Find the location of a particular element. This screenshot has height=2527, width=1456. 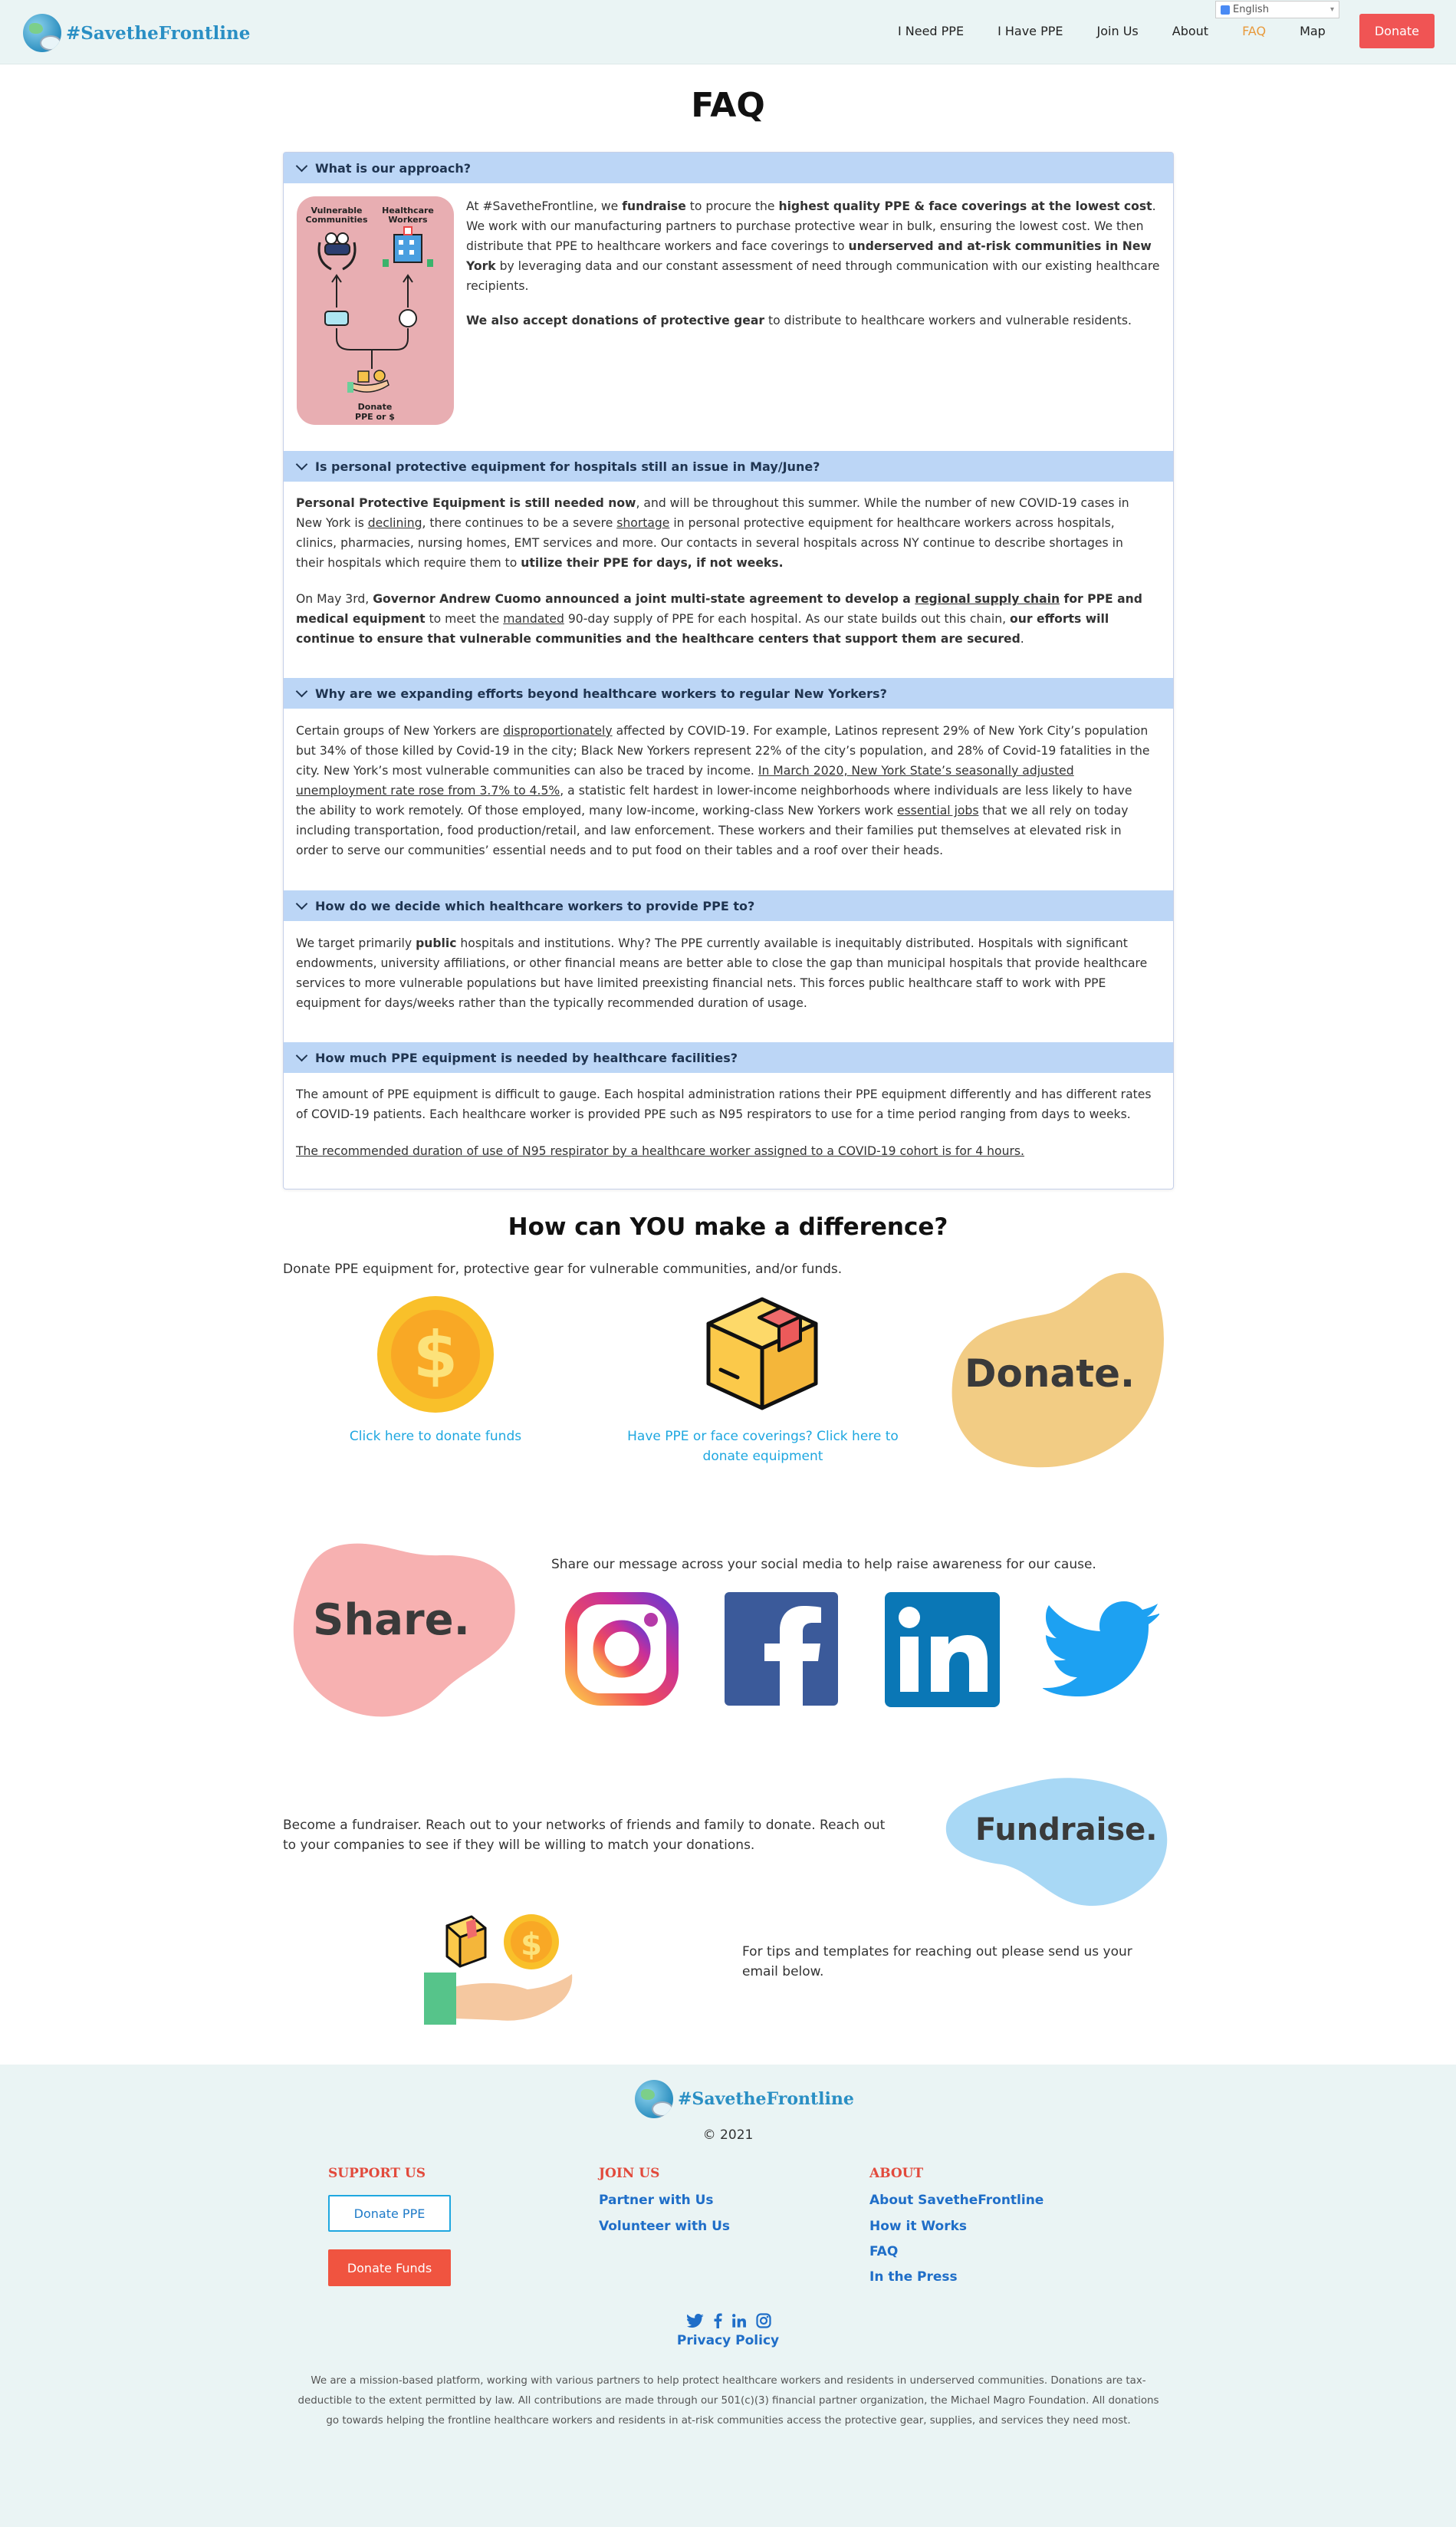

inline-link: shortage is located at coordinates (642, 523).